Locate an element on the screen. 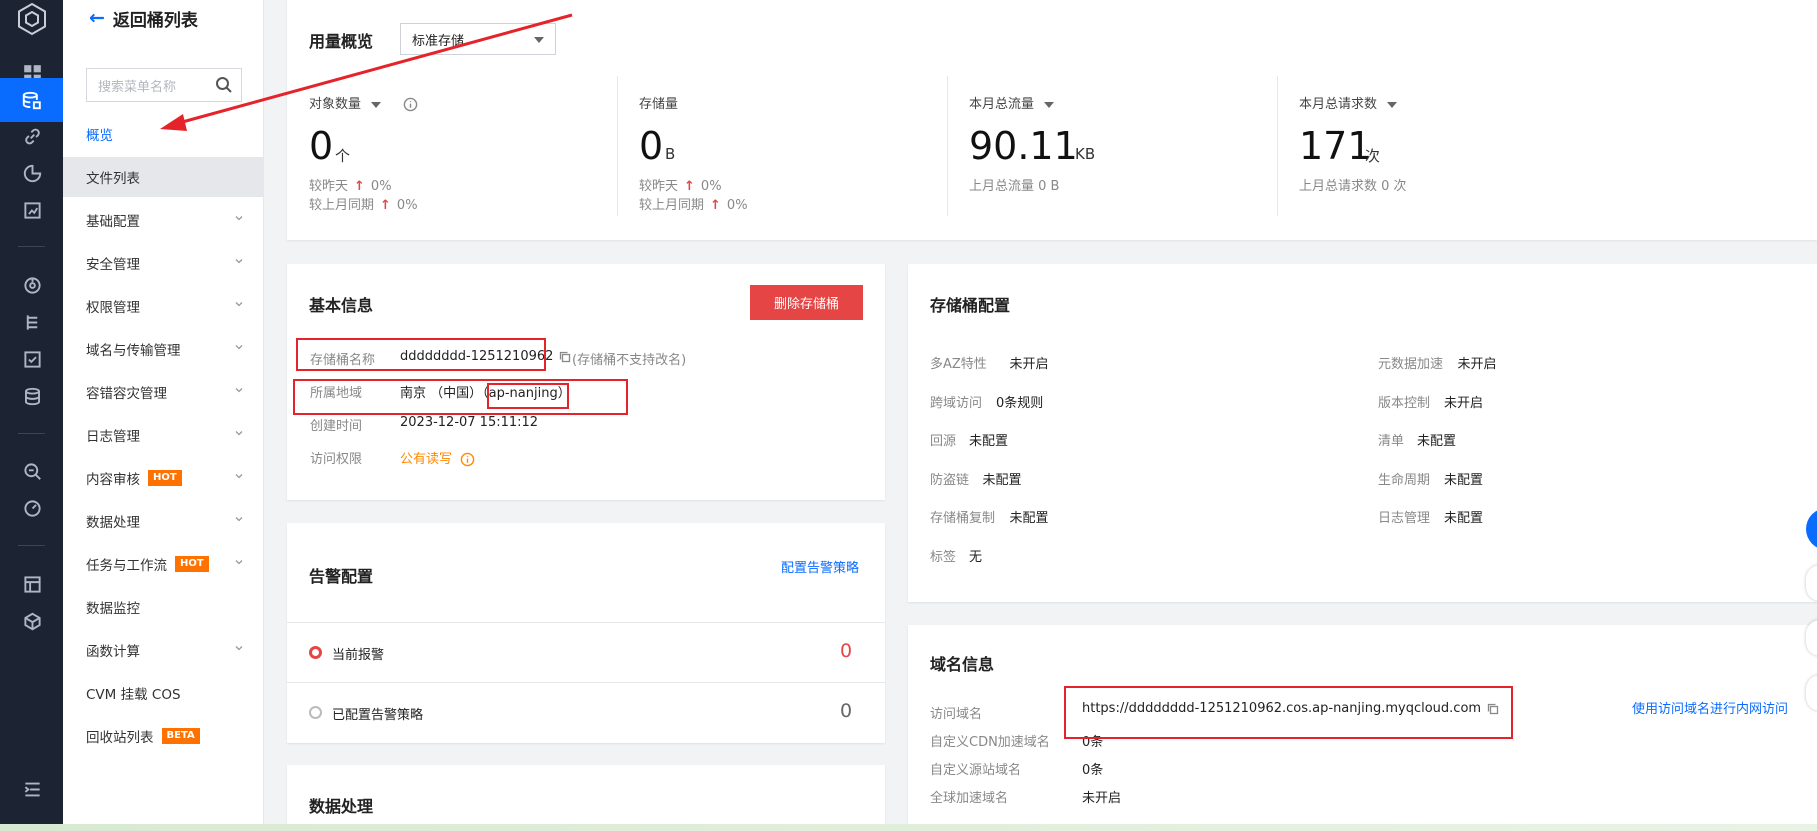  current-alarm-count: 0 is located at coordinates (846, 651).